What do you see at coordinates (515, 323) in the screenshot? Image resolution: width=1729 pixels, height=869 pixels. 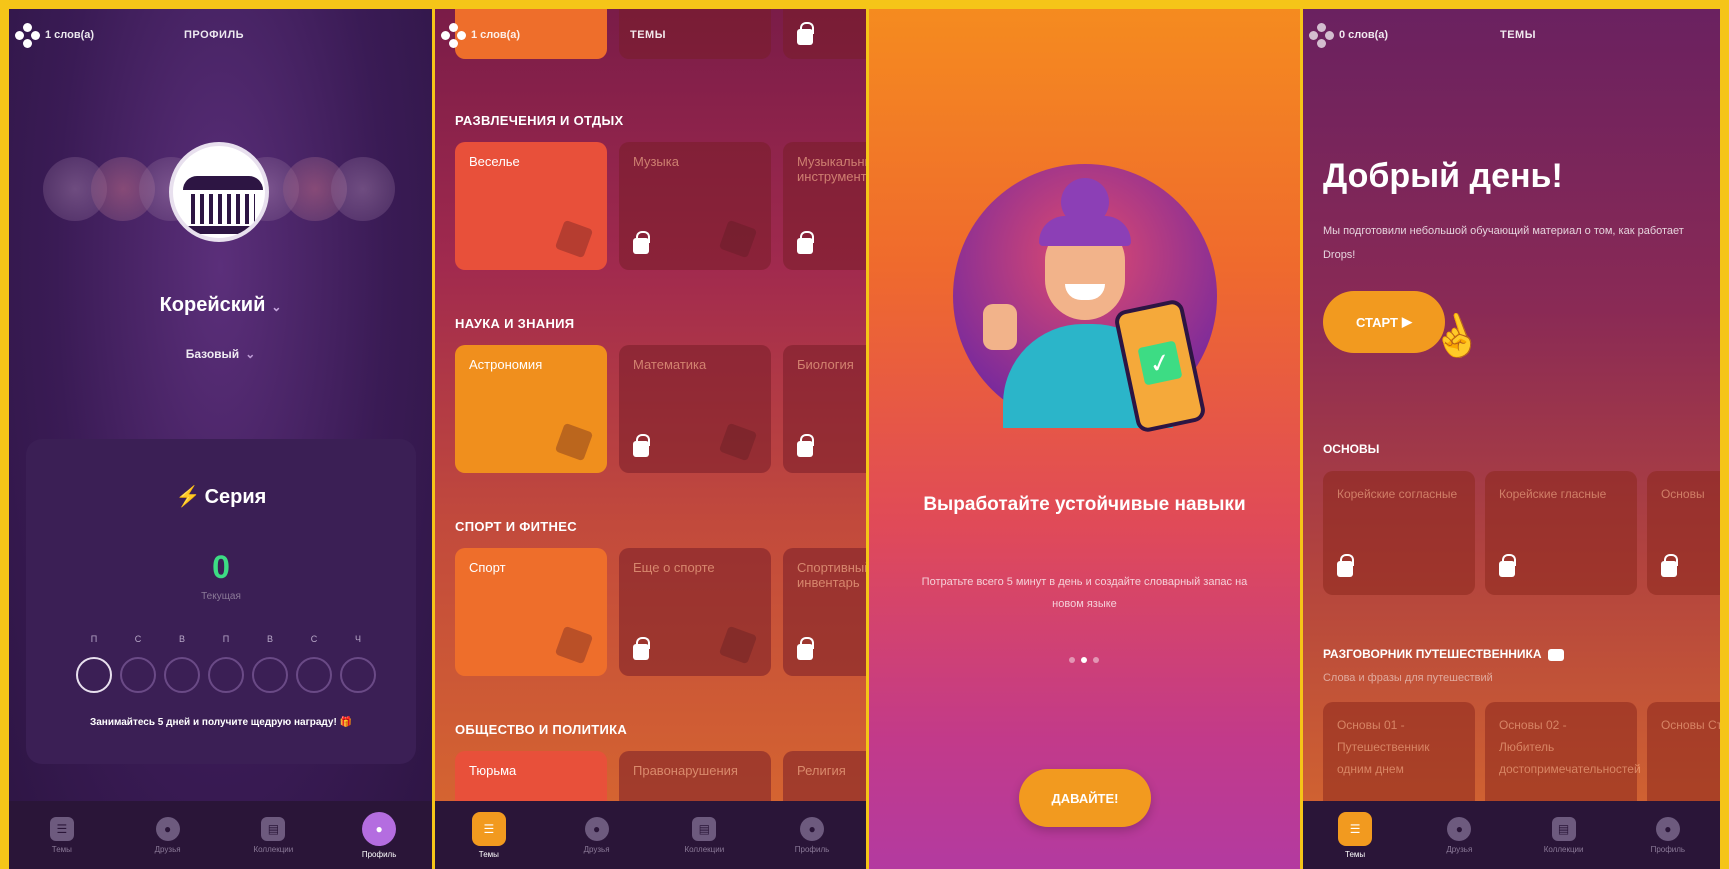 I see `section-title: НАУКА И ЗНАНИЯ` at bounding box center [515, 323].